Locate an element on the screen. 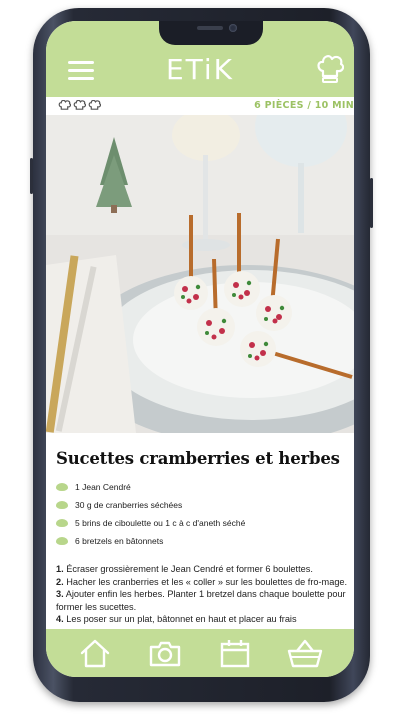 The image size is (403, 715). portions-time: 6 PIÈCES / 10 MIN is located at coordinates (304, 105).